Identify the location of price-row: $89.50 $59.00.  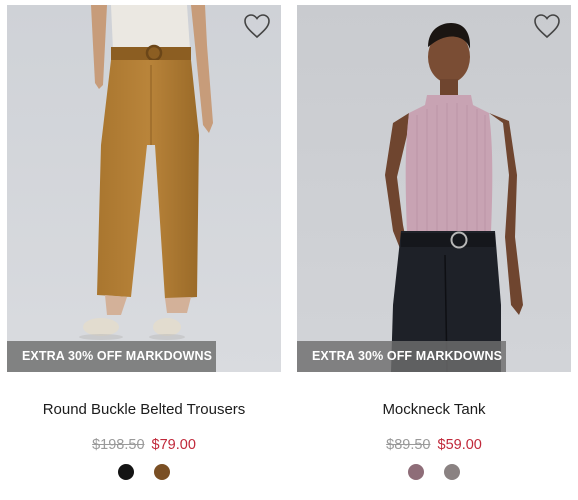
(434, 445).